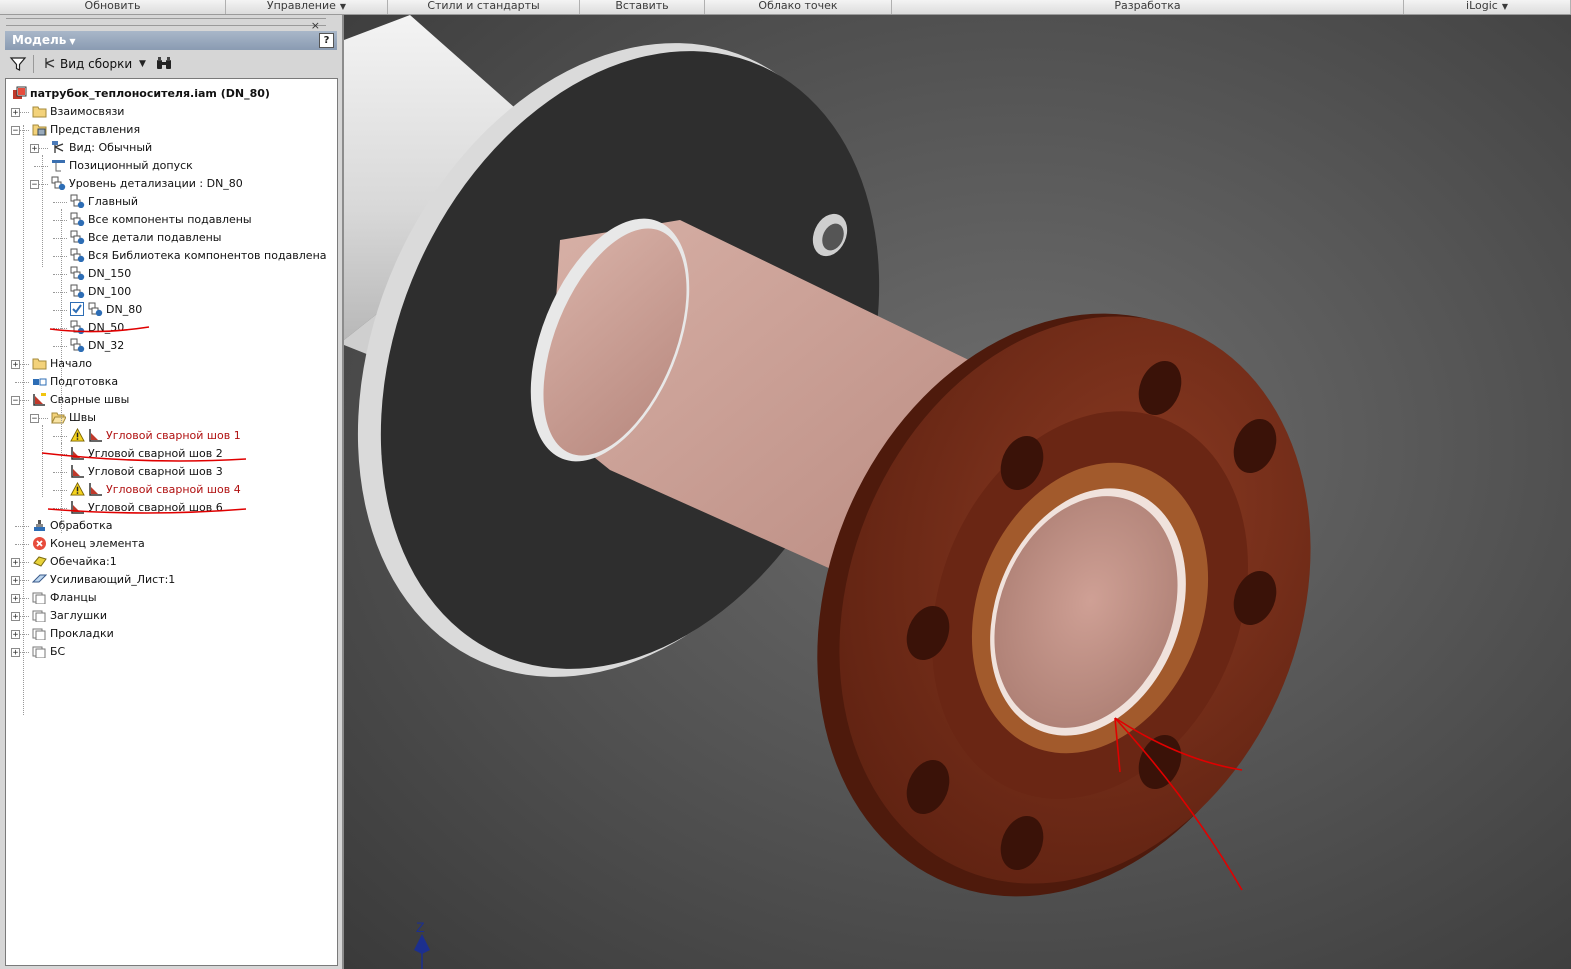  I want to click on tree-node: Главный, so click(104, 202).